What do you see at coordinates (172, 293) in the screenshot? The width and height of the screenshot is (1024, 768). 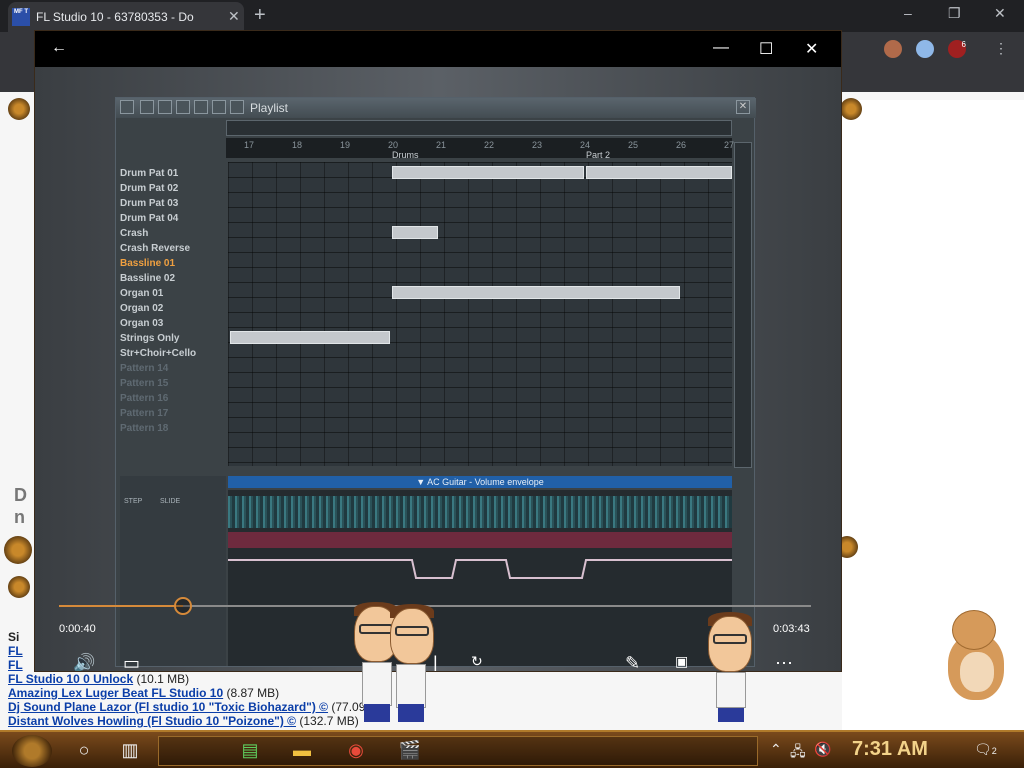 I see `pattern-name: Organ 01` at bounding box center [172, 293].